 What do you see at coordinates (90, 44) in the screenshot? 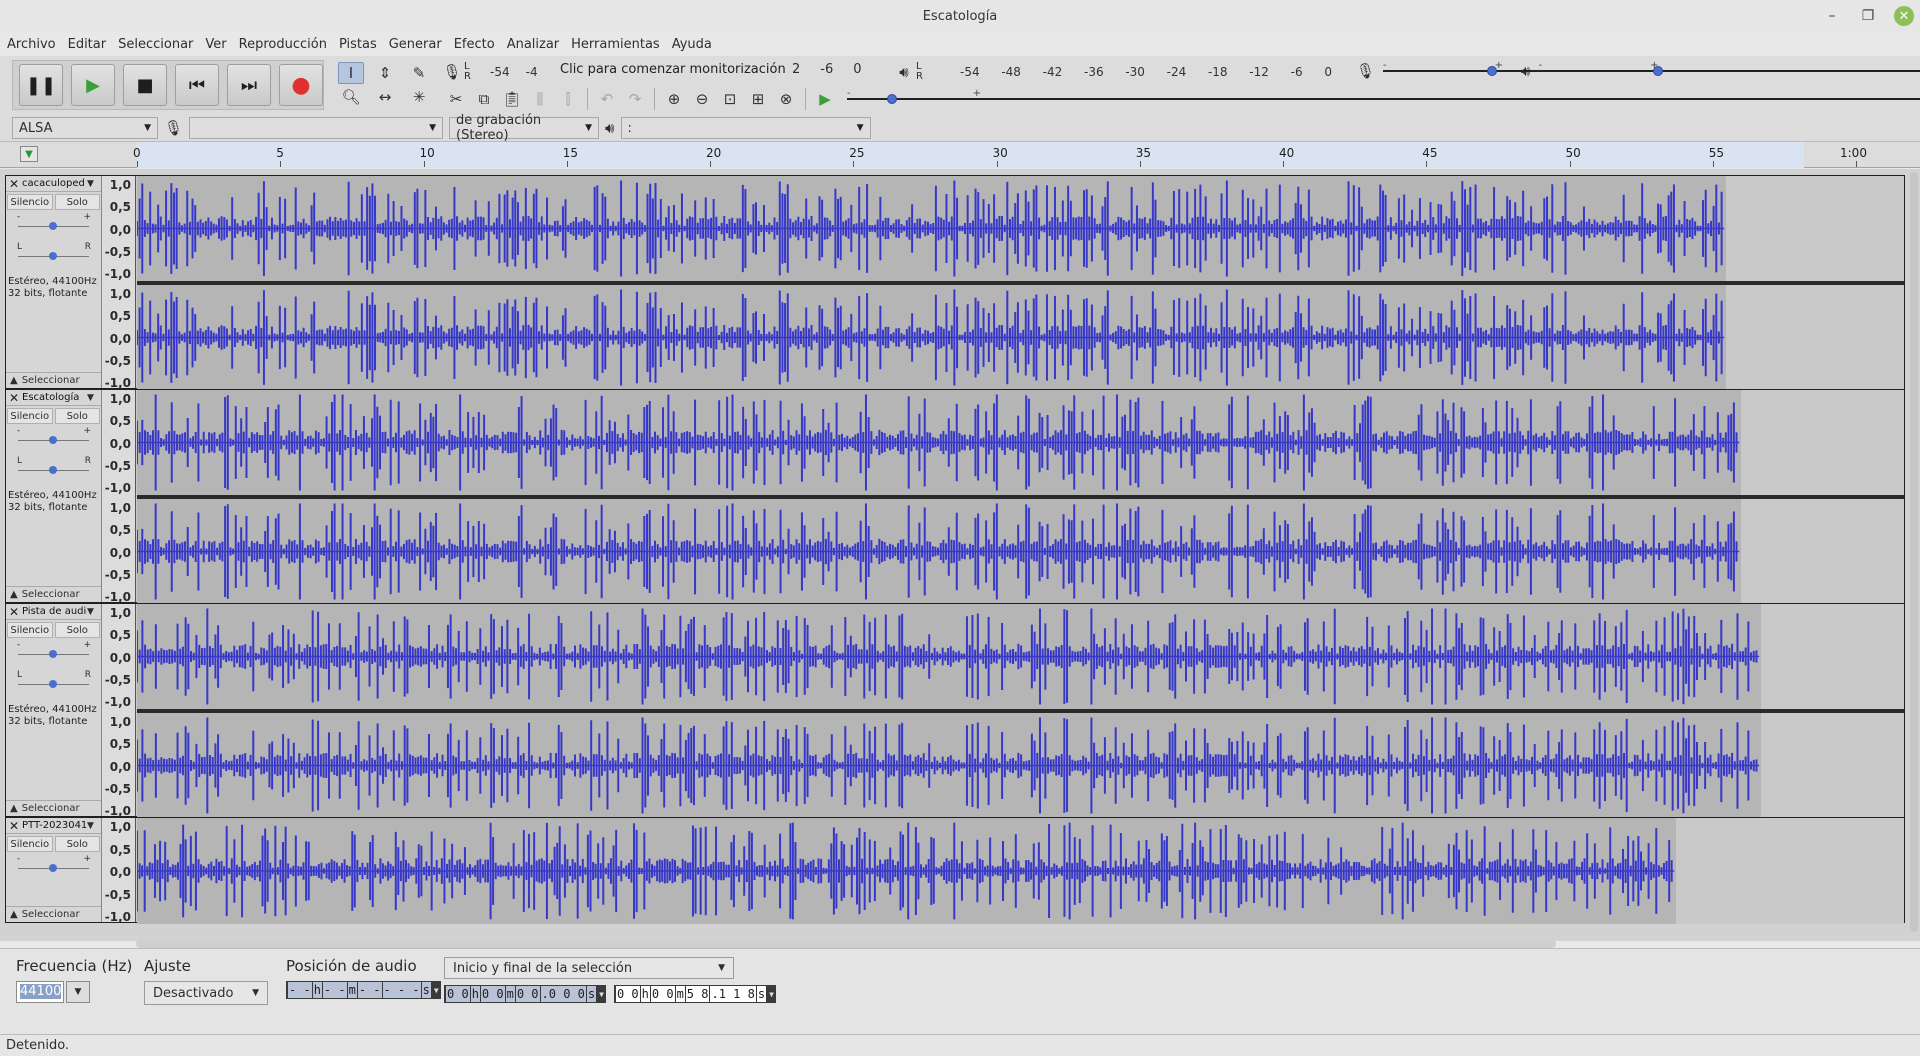
I see `menu-editar: Editar` at bounding box center [90, 44].